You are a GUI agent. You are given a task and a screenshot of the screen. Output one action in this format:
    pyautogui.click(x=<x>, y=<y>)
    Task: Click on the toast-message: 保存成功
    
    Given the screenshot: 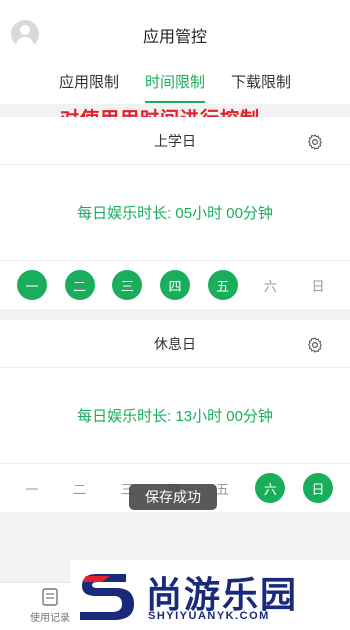 What is the action you would take?
    pyautogui.click(x=173, y=497)
    